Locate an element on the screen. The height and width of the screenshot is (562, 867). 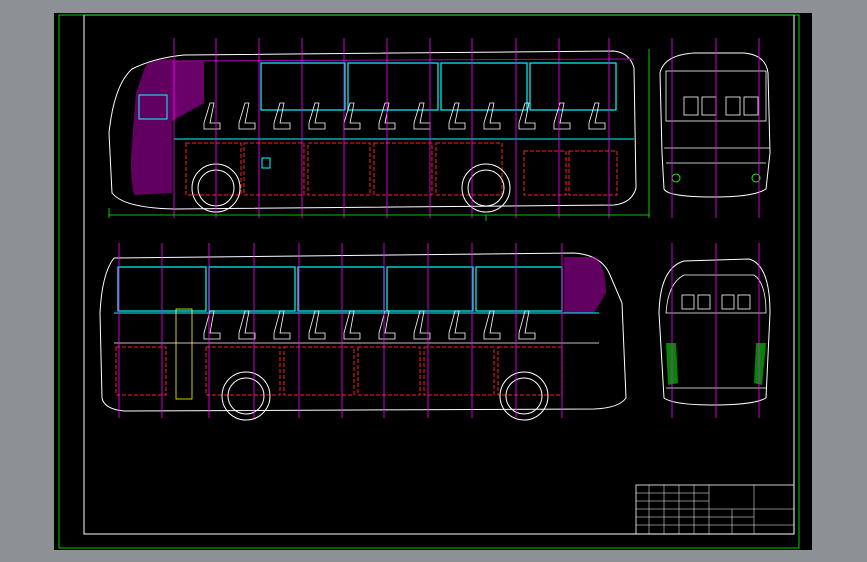
rear-view-centerlines is located at coordinates (715, 128).